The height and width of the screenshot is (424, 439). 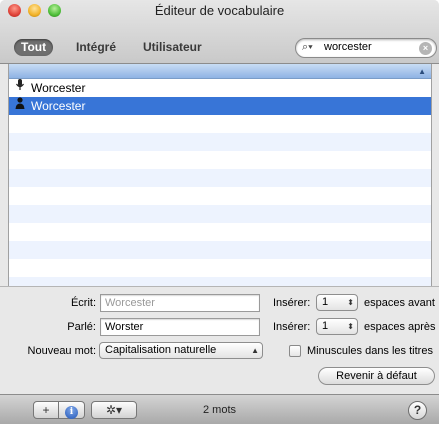 What do you see at coordinates (425, 48) in the screenshot?
I see `clear-search-icon: ×` at bounding box center [425, 48].